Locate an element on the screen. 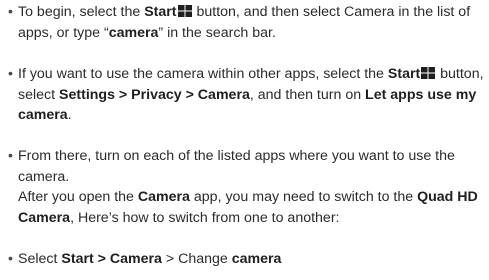  bold-text: Settings > Privacy > Camera is located at coordinates (154, 94).